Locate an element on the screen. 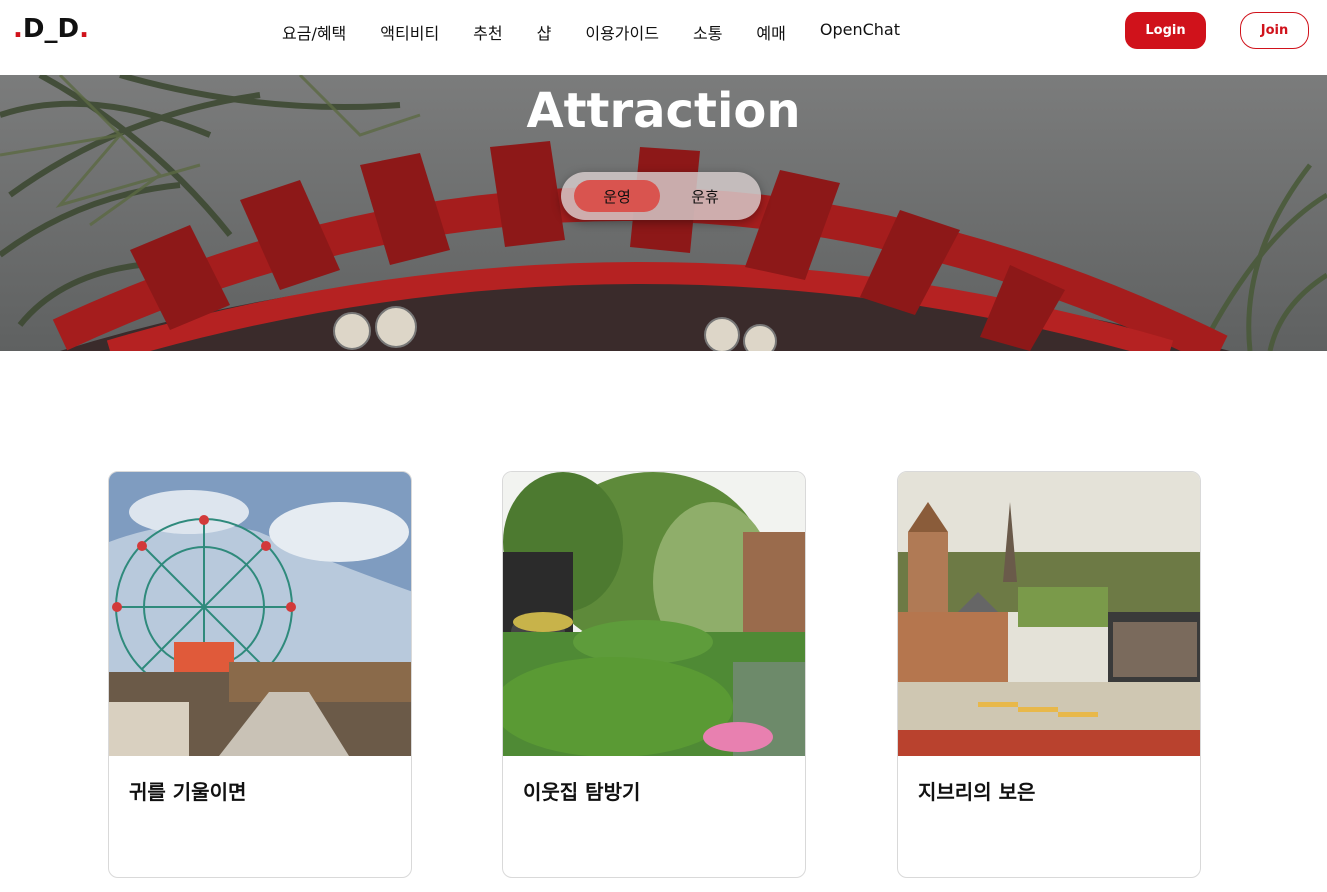 This screenshot has height=892, width=1327. attraction-card: 귀를 기울이면 is located at coordinates (260, 674).